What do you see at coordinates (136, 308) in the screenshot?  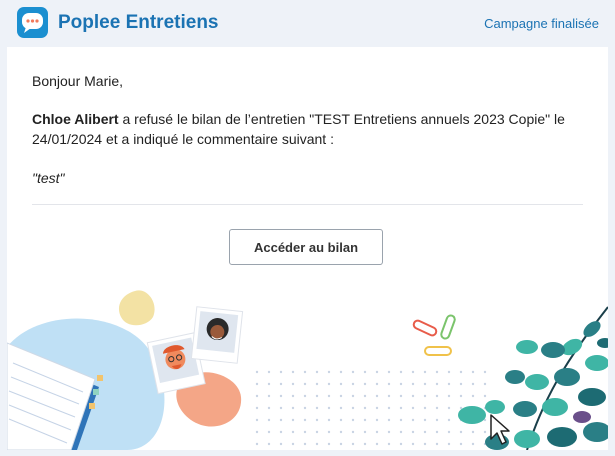 I see `yellow-blob-shape` at bounding box center [136, 308].